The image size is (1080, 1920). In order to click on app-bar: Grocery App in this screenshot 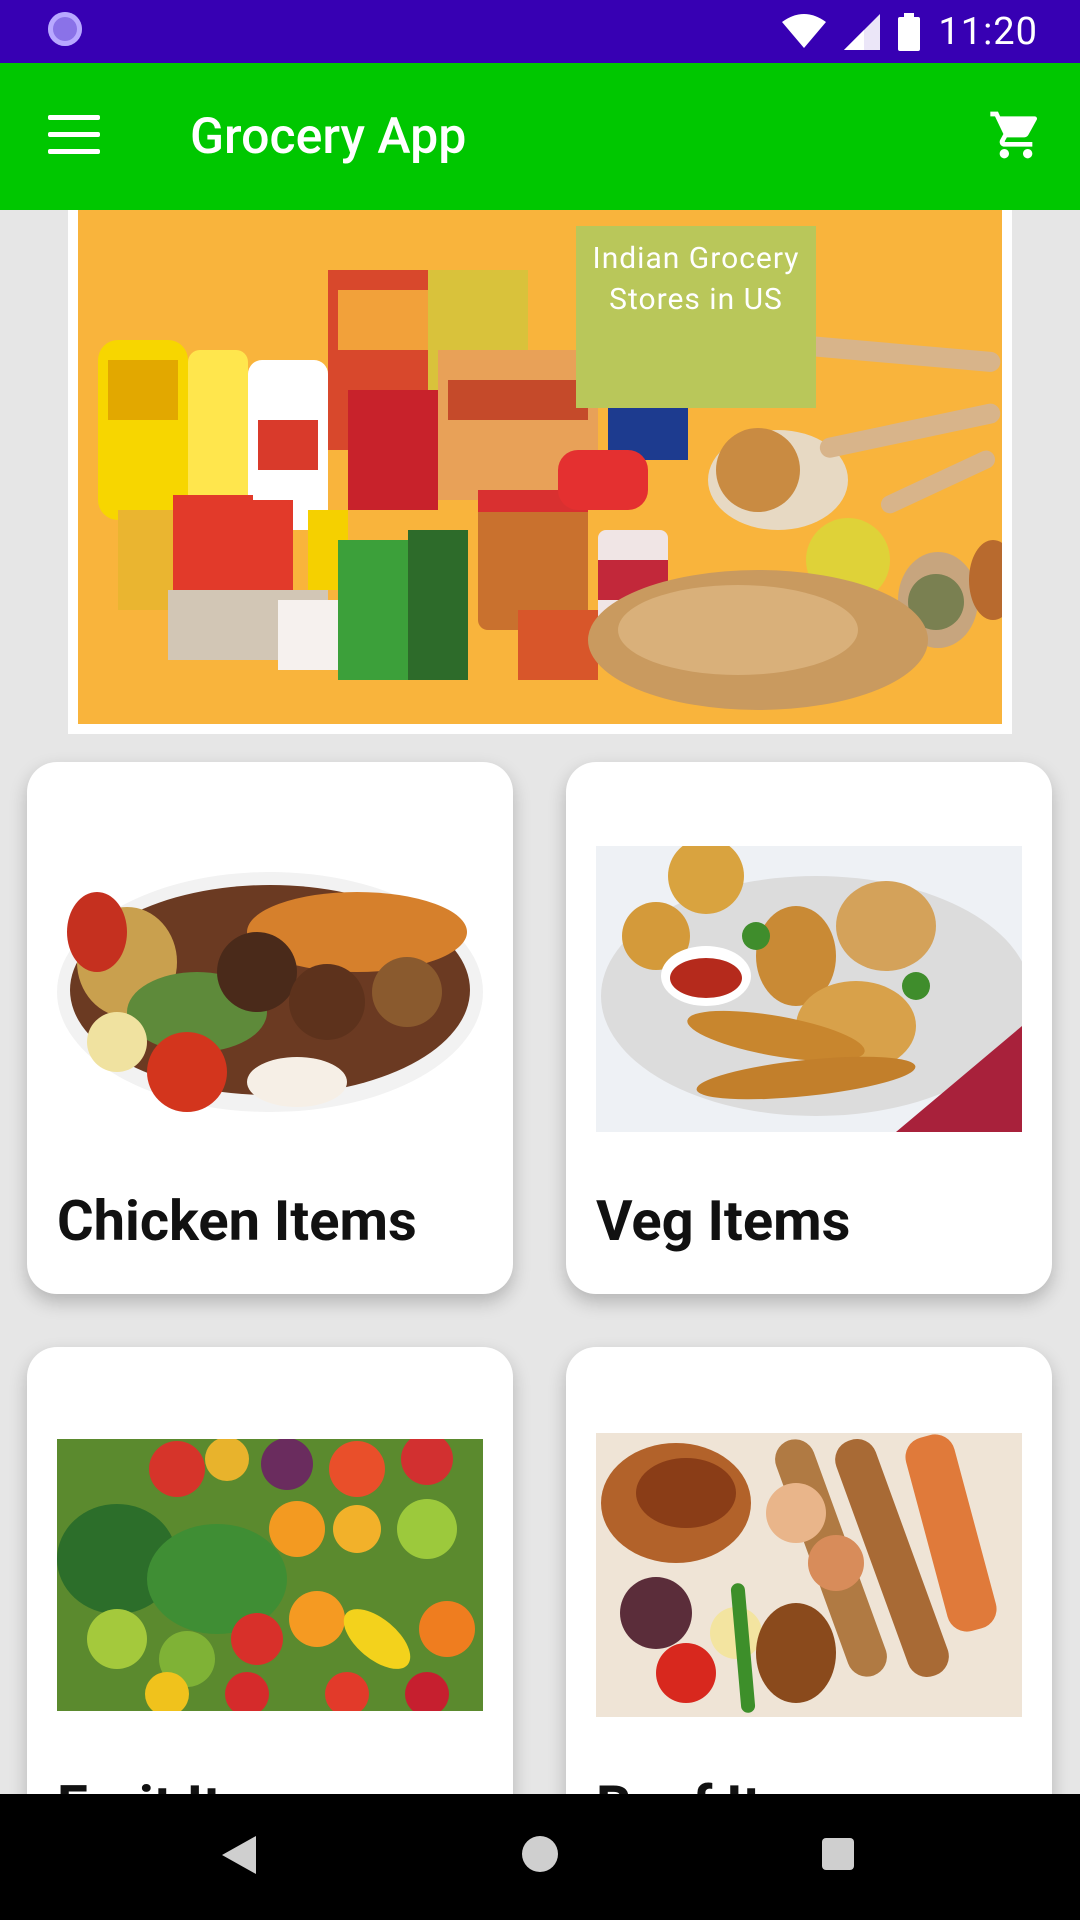, I will do `click(540, 136)`.